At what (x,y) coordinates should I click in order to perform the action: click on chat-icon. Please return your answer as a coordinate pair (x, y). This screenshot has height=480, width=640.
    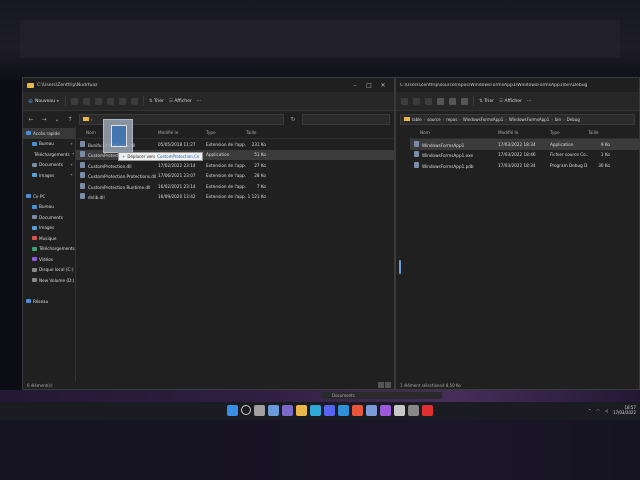
    Looking at the image, I should click on (287, 410).